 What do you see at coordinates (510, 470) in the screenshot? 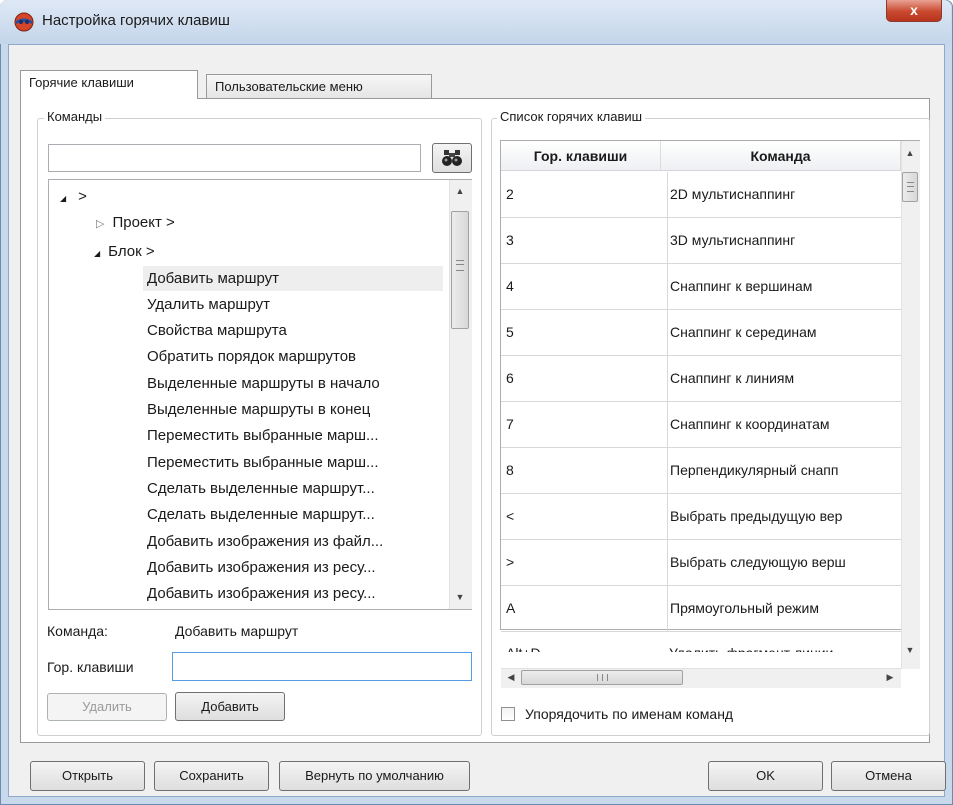
I see `hotkey-cell: 8` at bounding box center [510, 470].